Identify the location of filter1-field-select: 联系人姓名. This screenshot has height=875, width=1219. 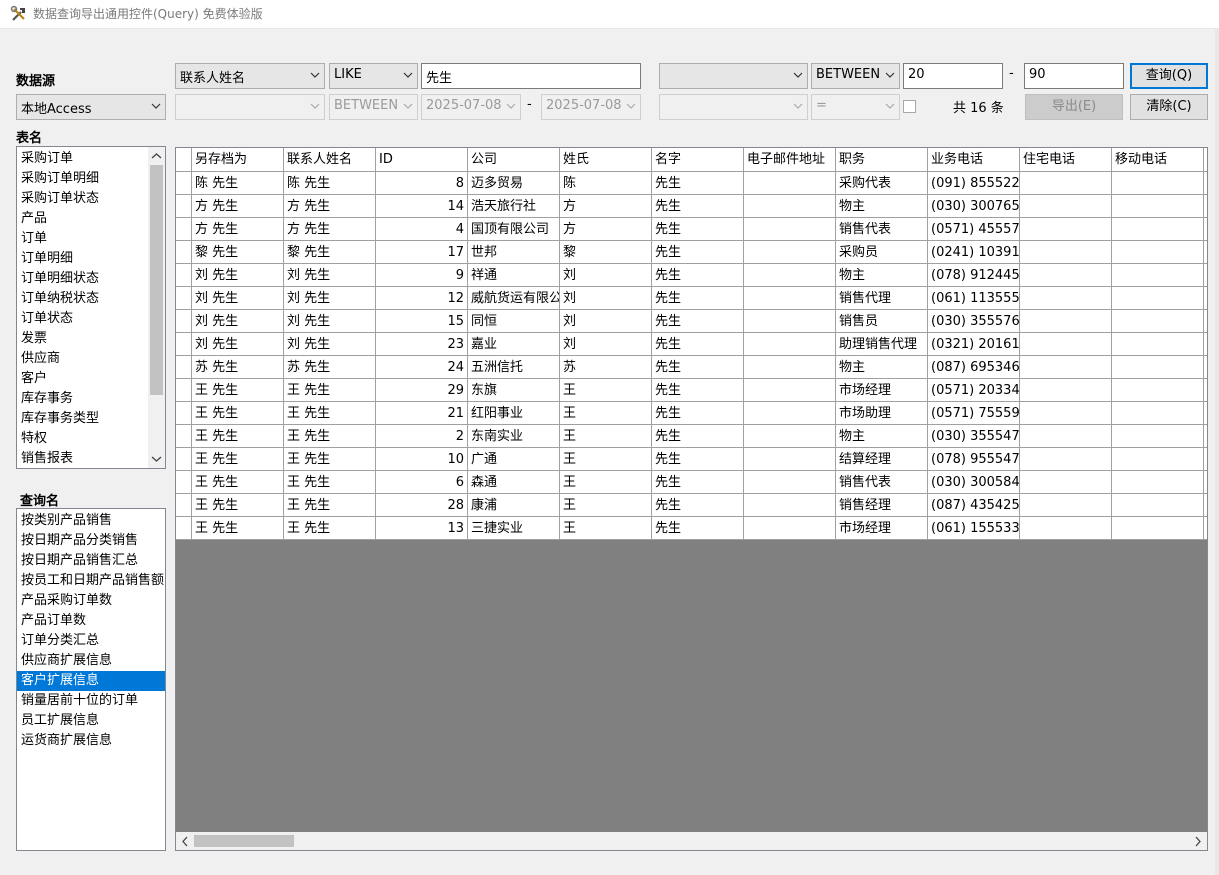
(250, 76).